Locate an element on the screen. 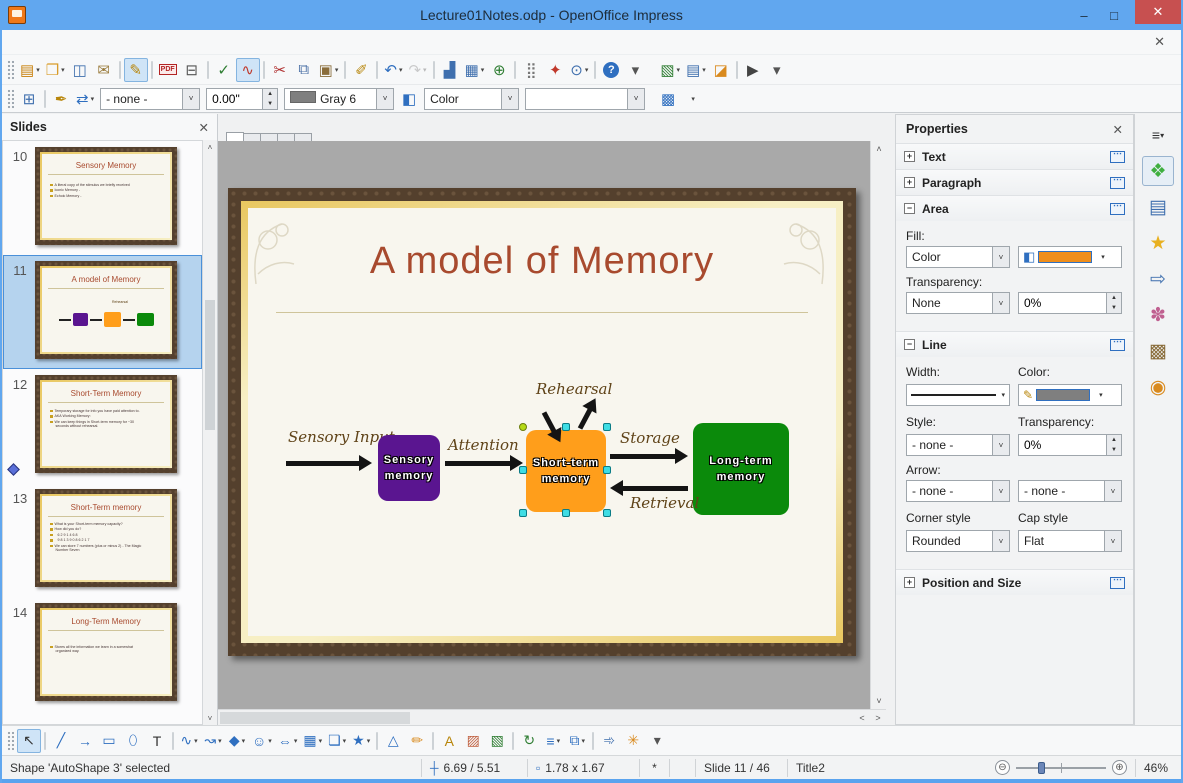 The image size is (1183, 783). transparency-stepper: 0% ▲ ▼ is located at coordinates (1070, 303).